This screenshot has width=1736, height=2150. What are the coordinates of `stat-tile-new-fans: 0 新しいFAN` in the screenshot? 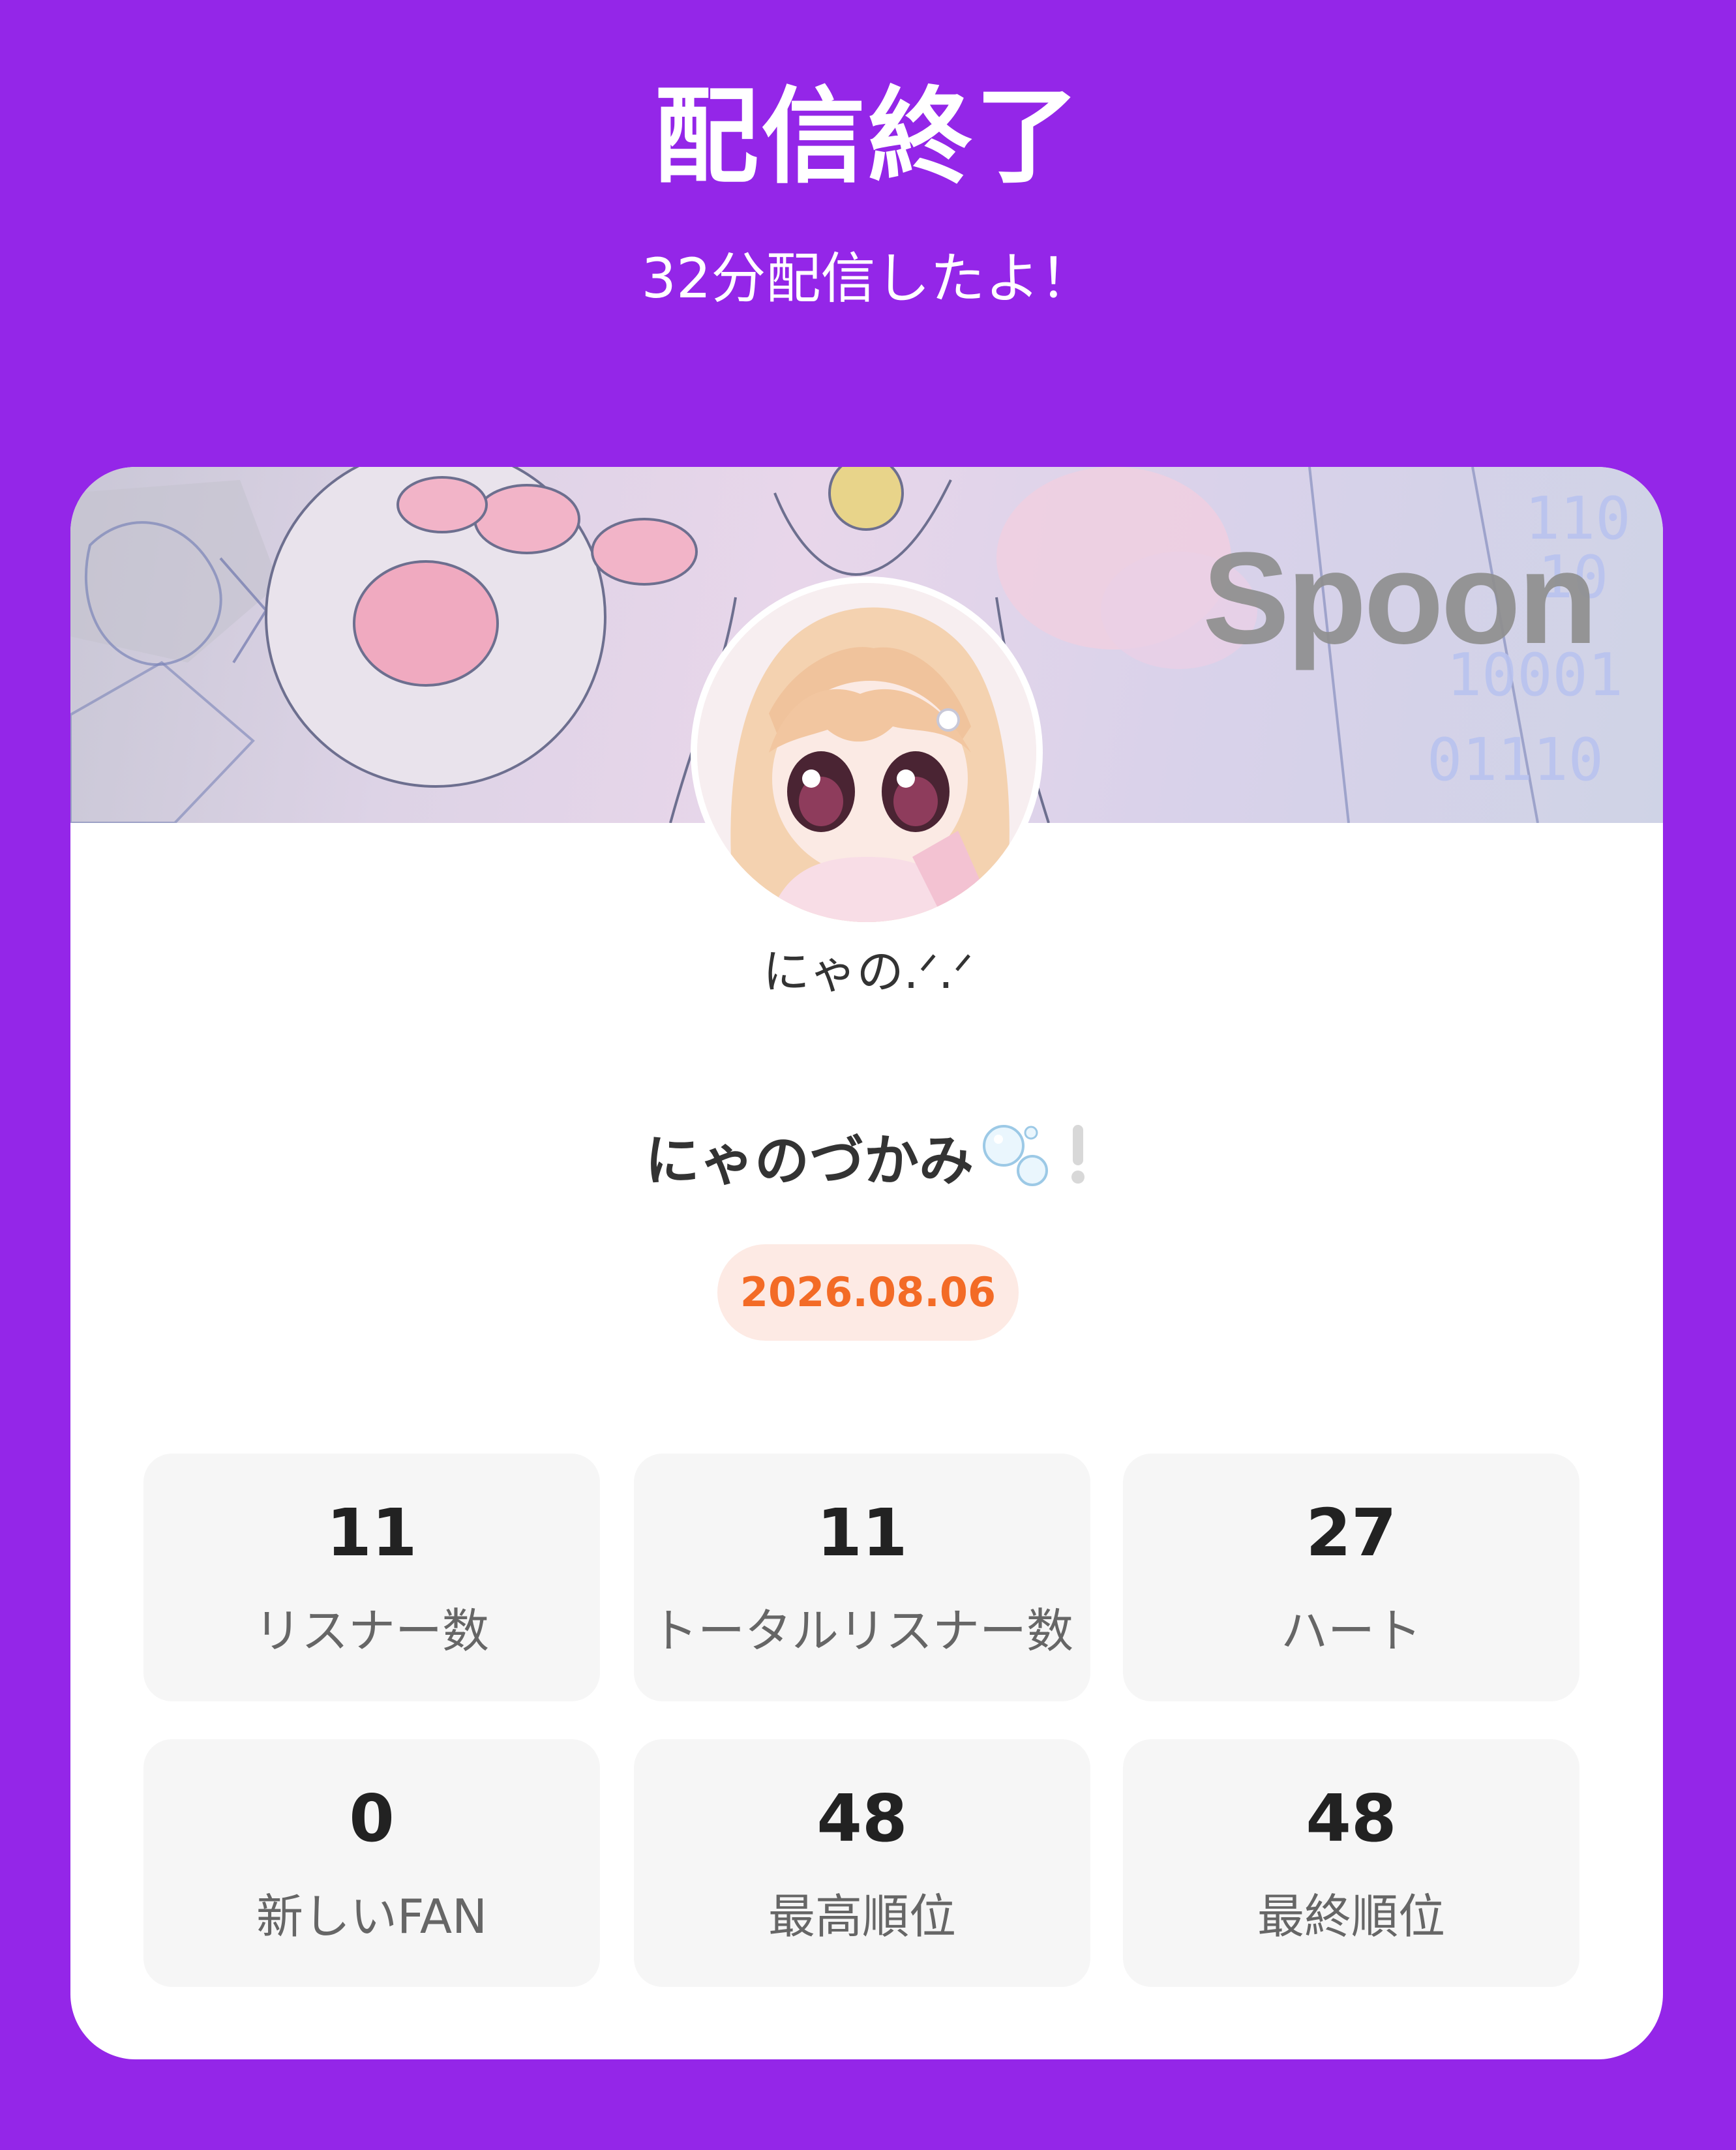 It's located at (371, 1863).